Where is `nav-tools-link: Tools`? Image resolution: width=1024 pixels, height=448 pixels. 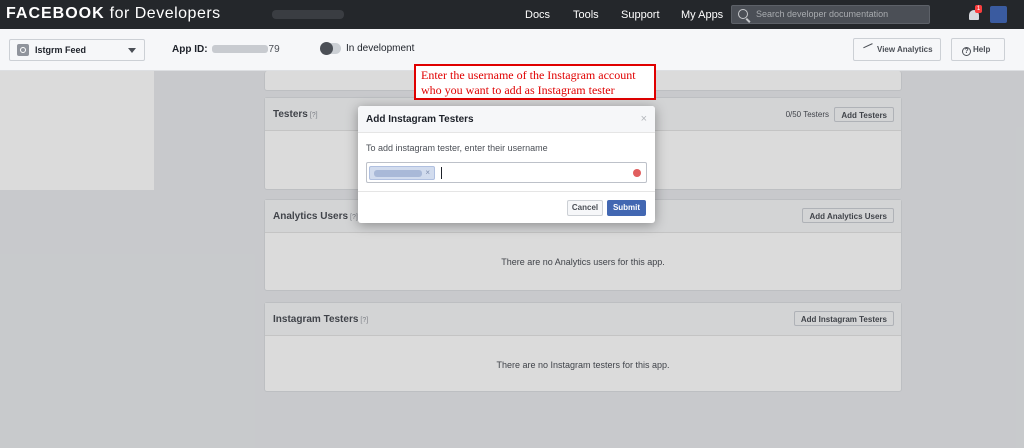
nav-tools-link: Tools is located at coordinates (586, 15).